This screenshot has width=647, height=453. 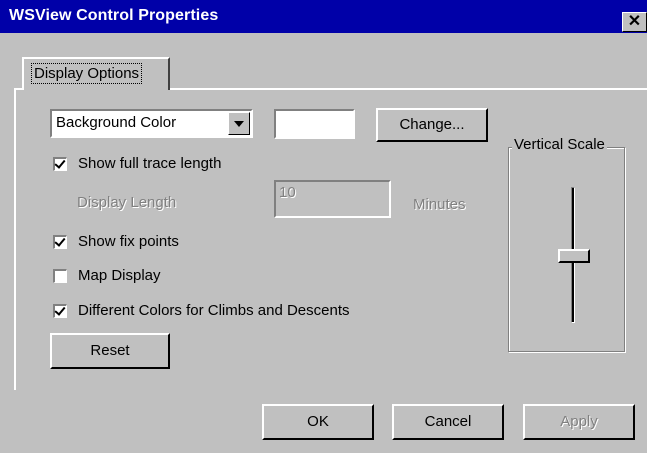 I want to click on title-bar: WSView Control Properties ✕, so click(x=323, y=16).